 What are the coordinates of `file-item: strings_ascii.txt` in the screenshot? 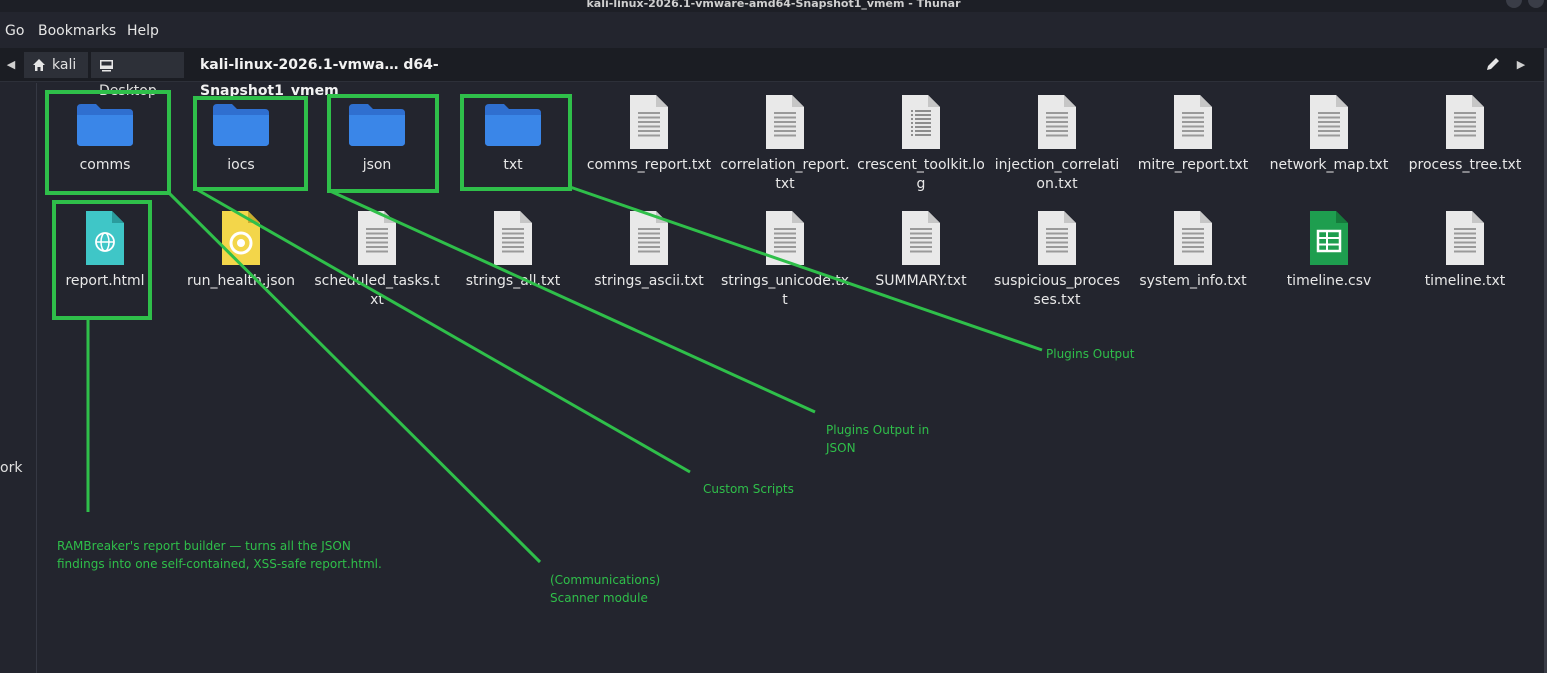 It's located at (649, 250).